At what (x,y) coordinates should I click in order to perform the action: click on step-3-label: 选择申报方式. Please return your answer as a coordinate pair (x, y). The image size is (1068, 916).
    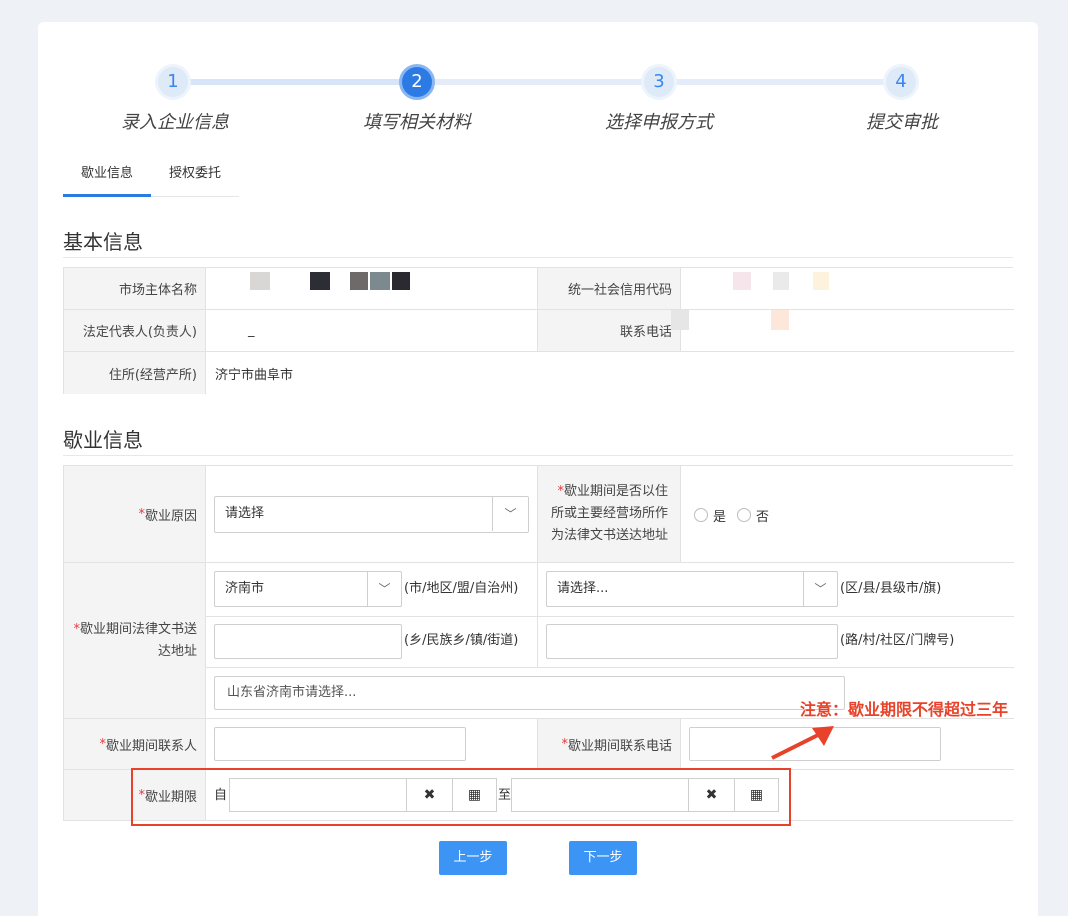
    Looking at the image, I should click on (659, 122).